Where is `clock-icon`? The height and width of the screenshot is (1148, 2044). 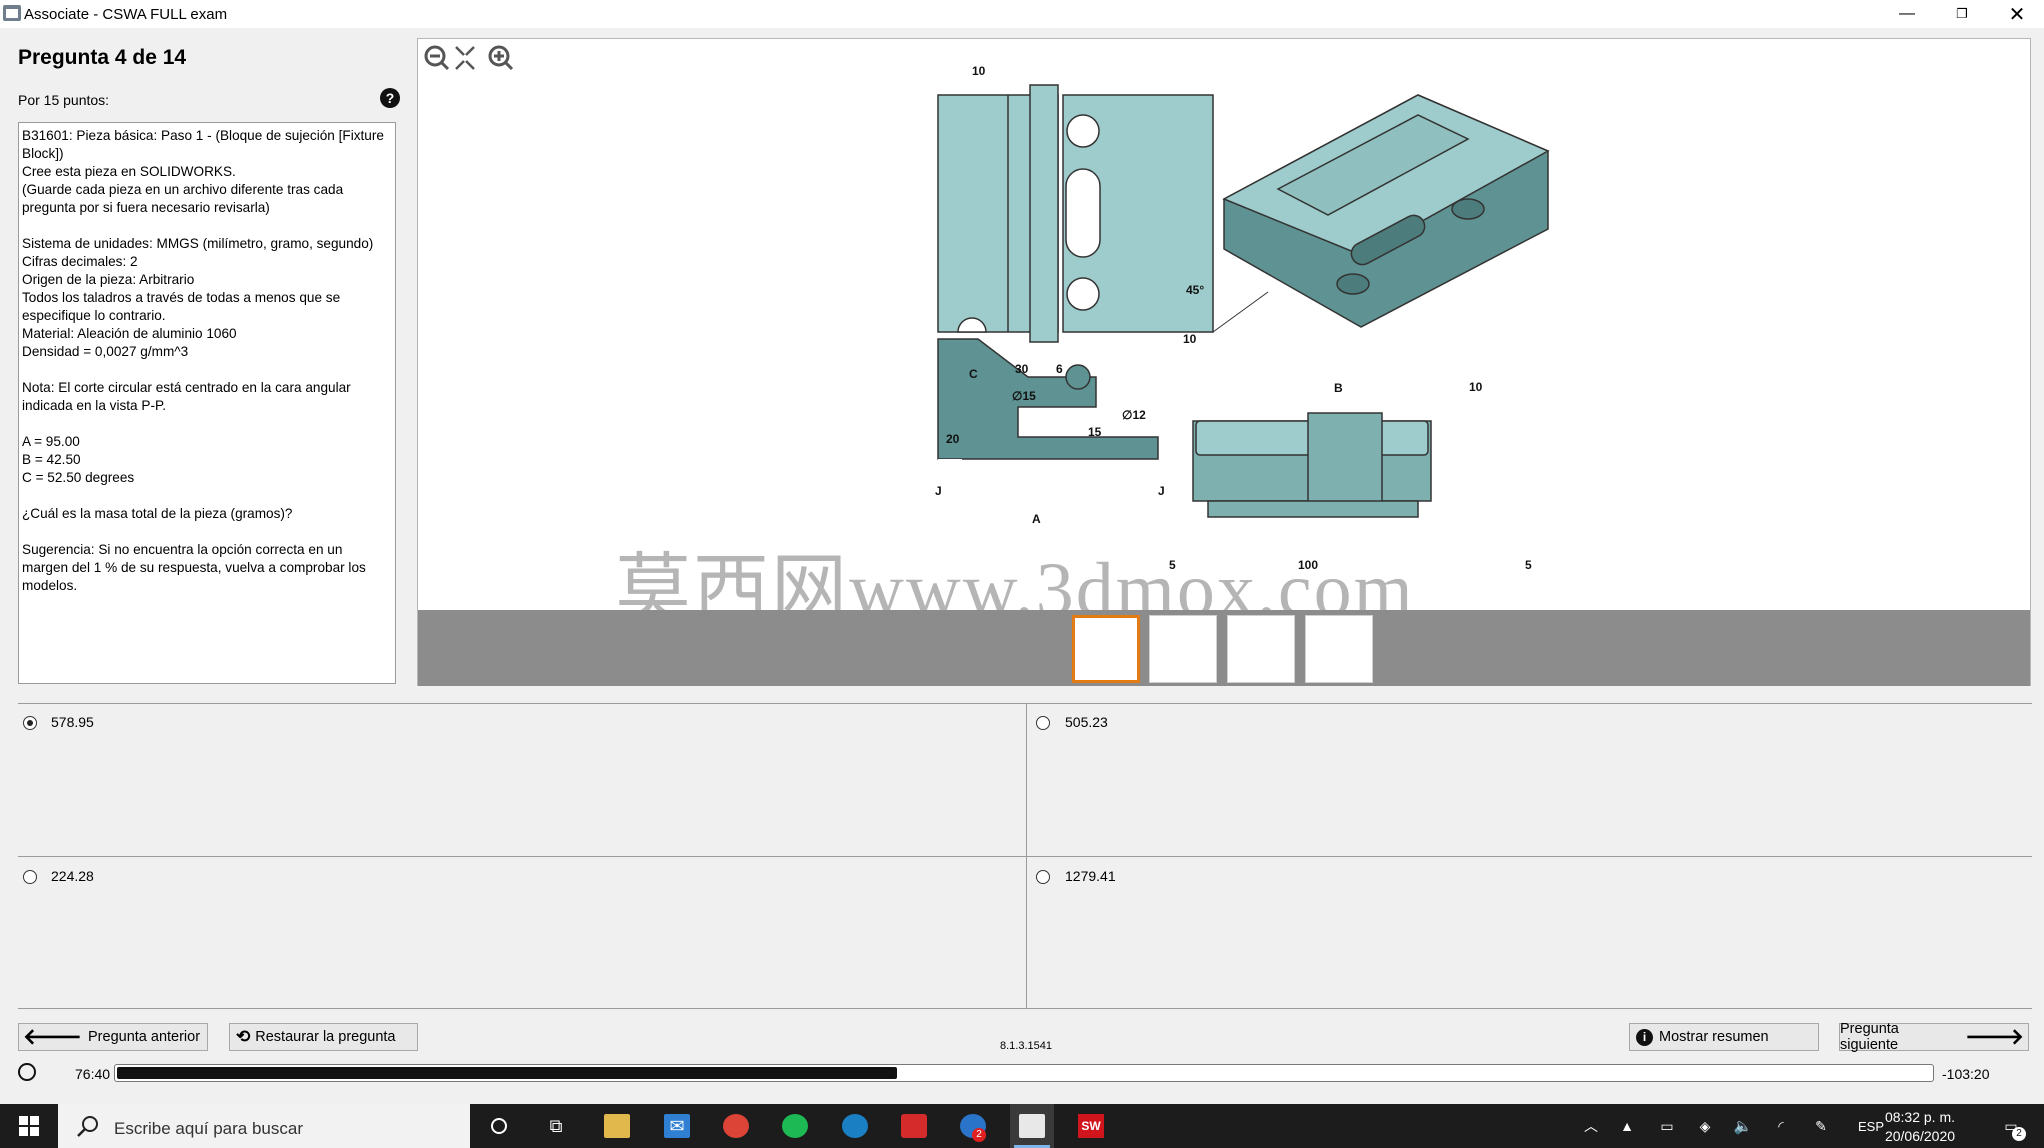
clock-icon is located at coordinates (27, 1072).